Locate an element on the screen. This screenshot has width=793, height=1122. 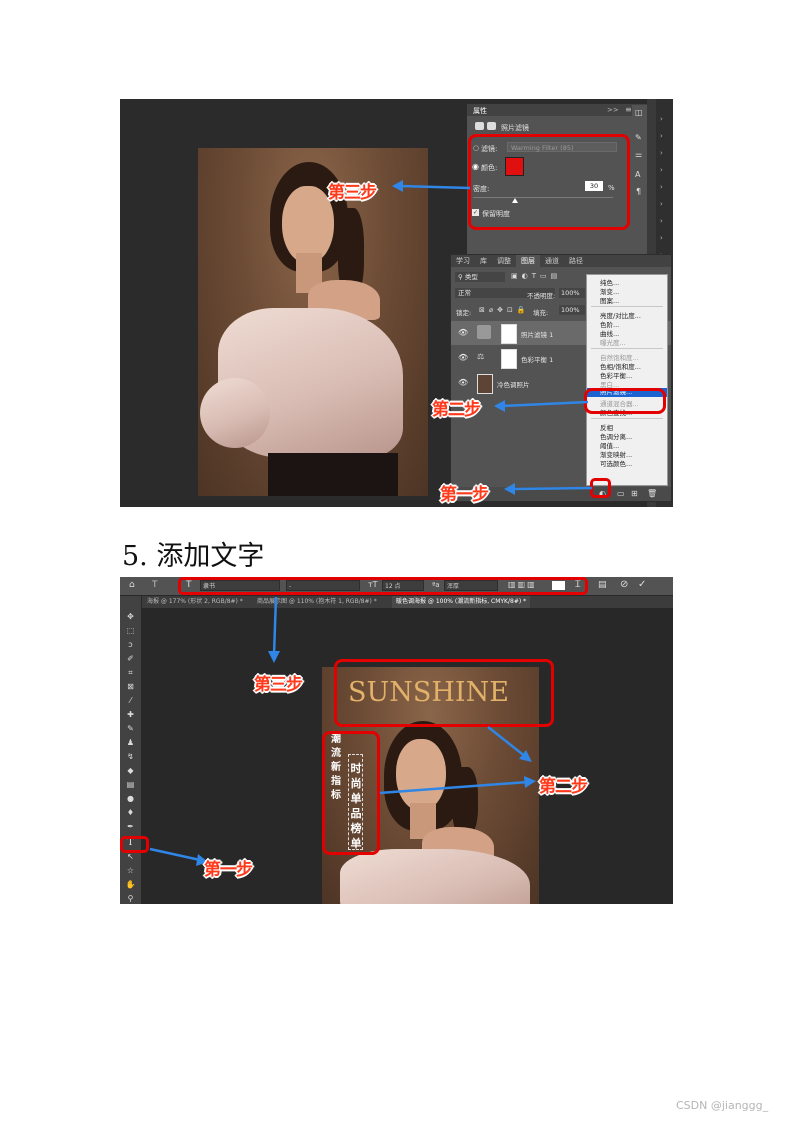
doc-tab: 海报 @ 177% (形状 2, RGB/8#) * is located at coordinates (195, 602).